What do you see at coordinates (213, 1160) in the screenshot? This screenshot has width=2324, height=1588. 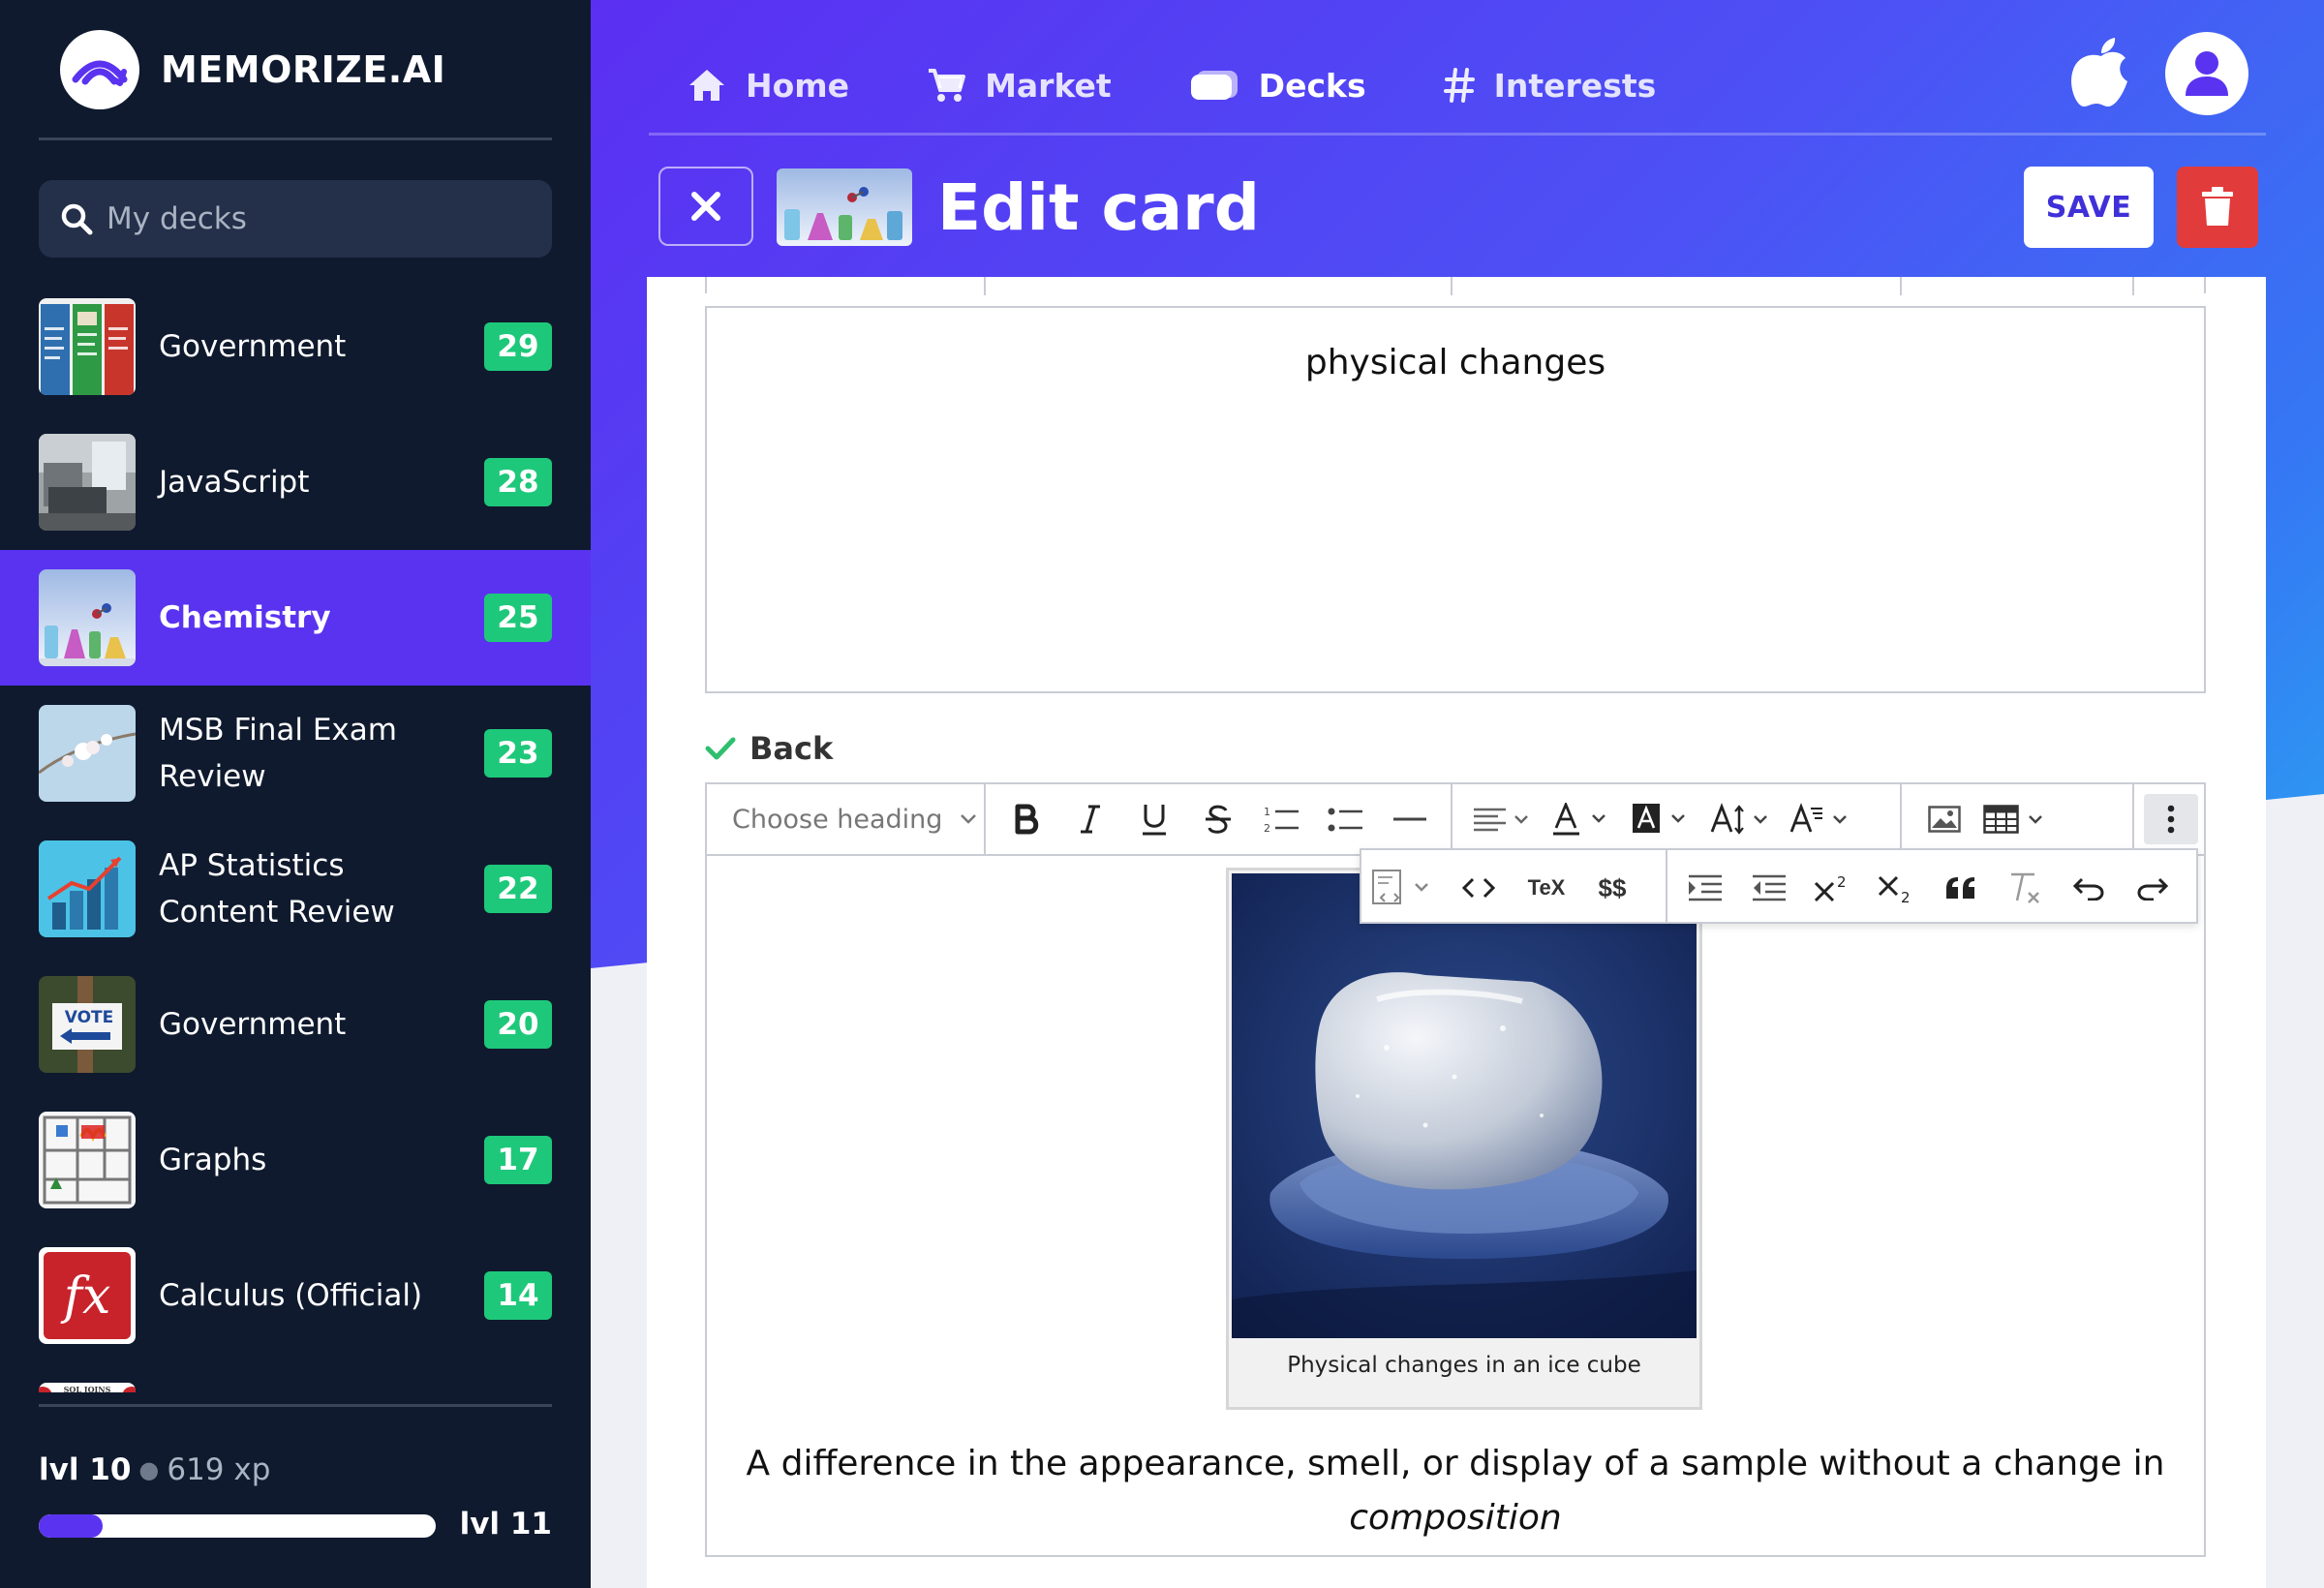 I see `deck-name: Graphs` at bounding box center [213, 1160].